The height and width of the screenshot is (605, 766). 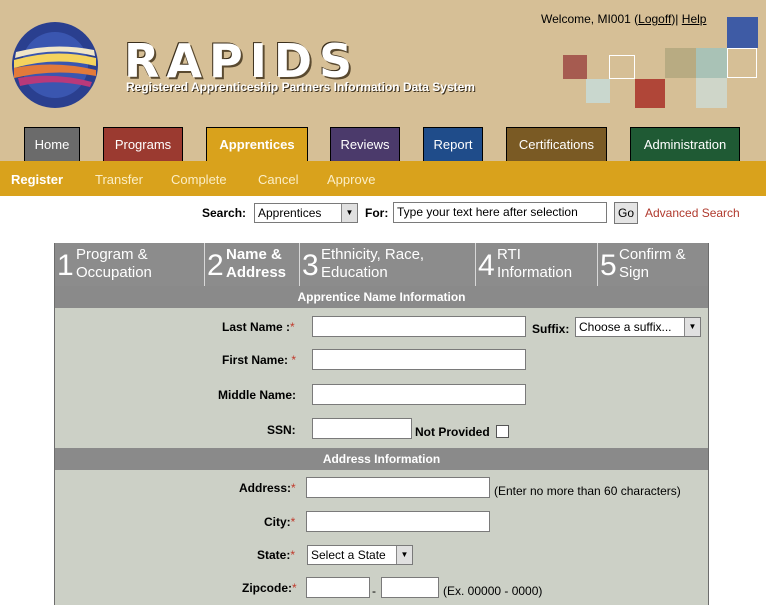 I want to click on tab-administration: Administration, so click(x=685, y=144).